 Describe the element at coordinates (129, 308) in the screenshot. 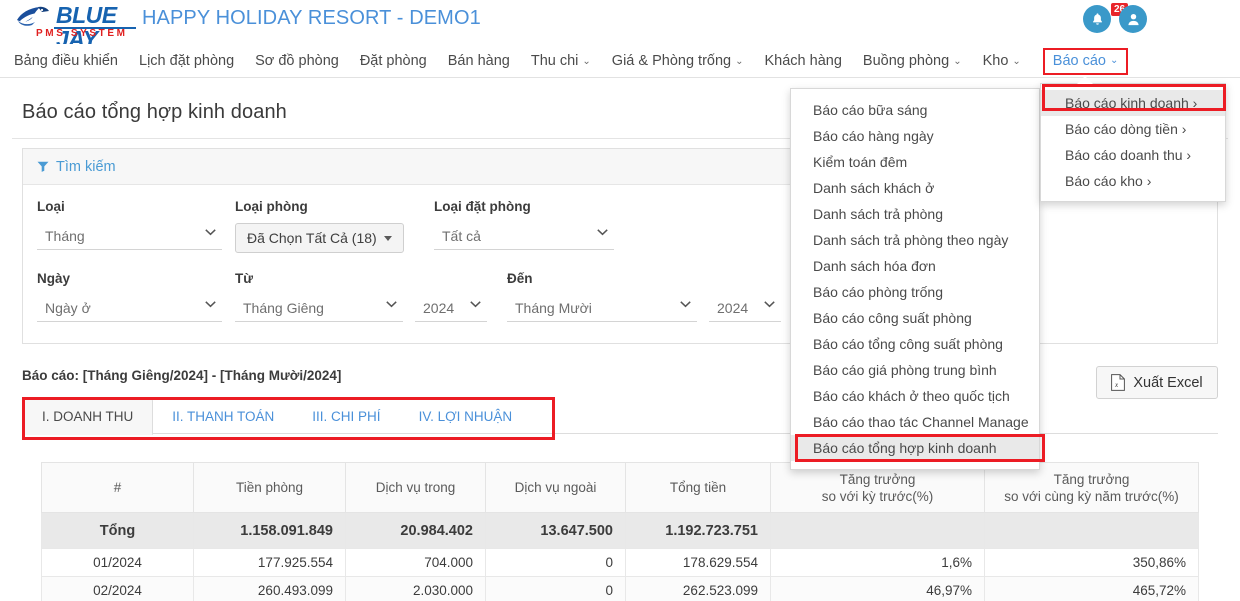

I see `filter-ngay-select: Ngày ở` at that location.